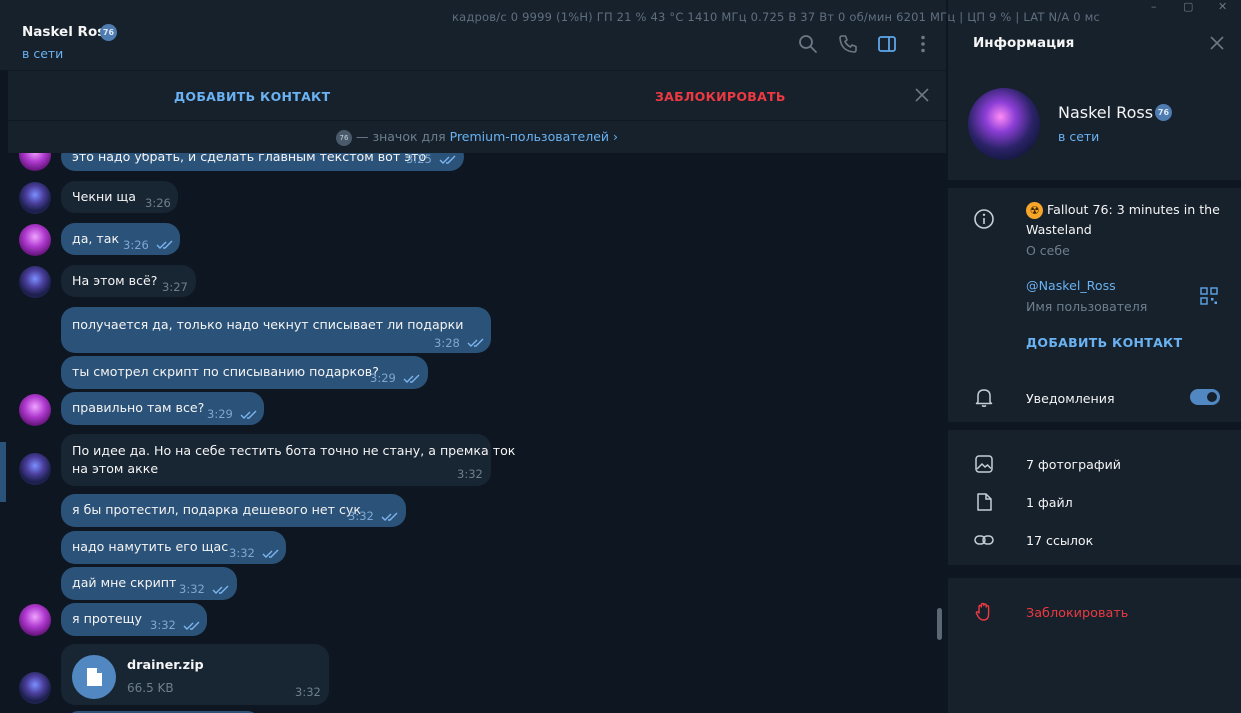  What do you see at coordinates (447, 343) in the screenshot?
I see `message-time: 3:28` at bounding box center [447, 343].